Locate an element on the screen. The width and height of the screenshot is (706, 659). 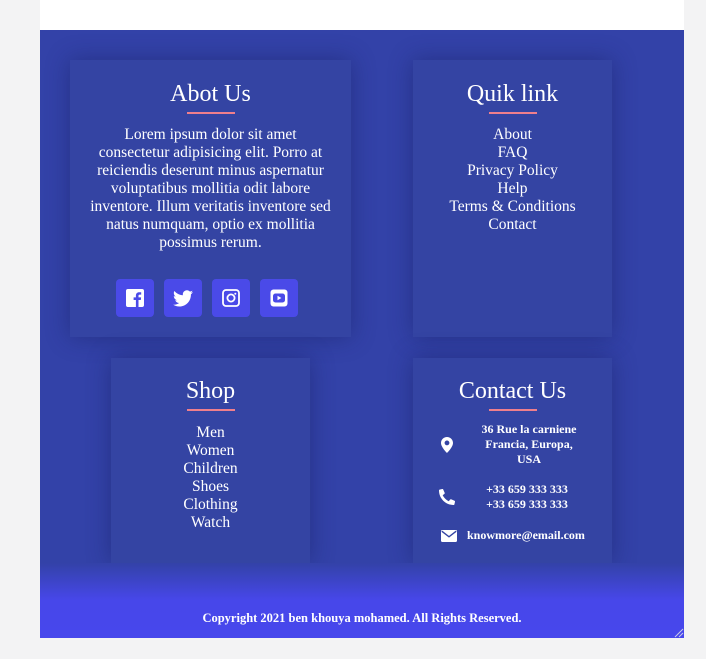
social-links is located at coordinates (207, 298).